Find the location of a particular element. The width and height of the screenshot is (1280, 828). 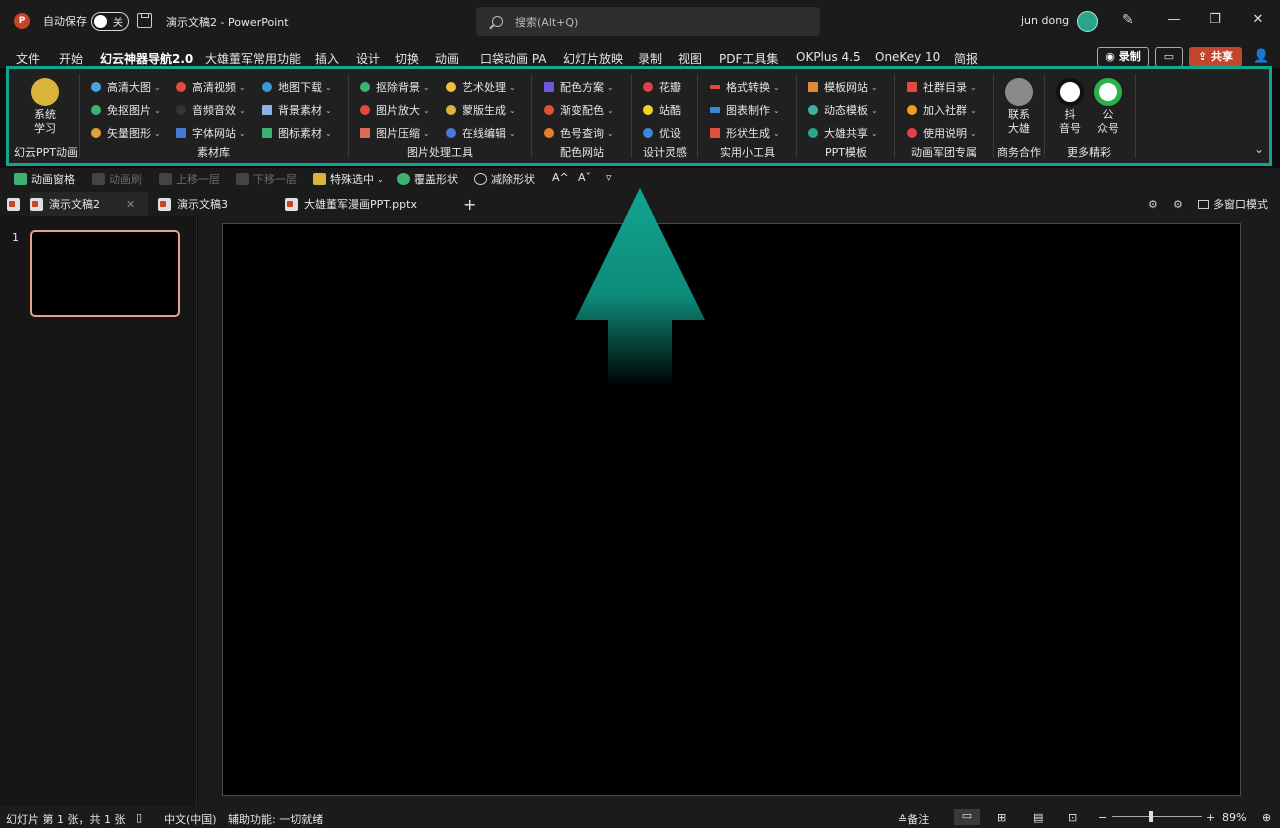

menu-onekey: OneKey 10 is located at coordinates (907, 57).